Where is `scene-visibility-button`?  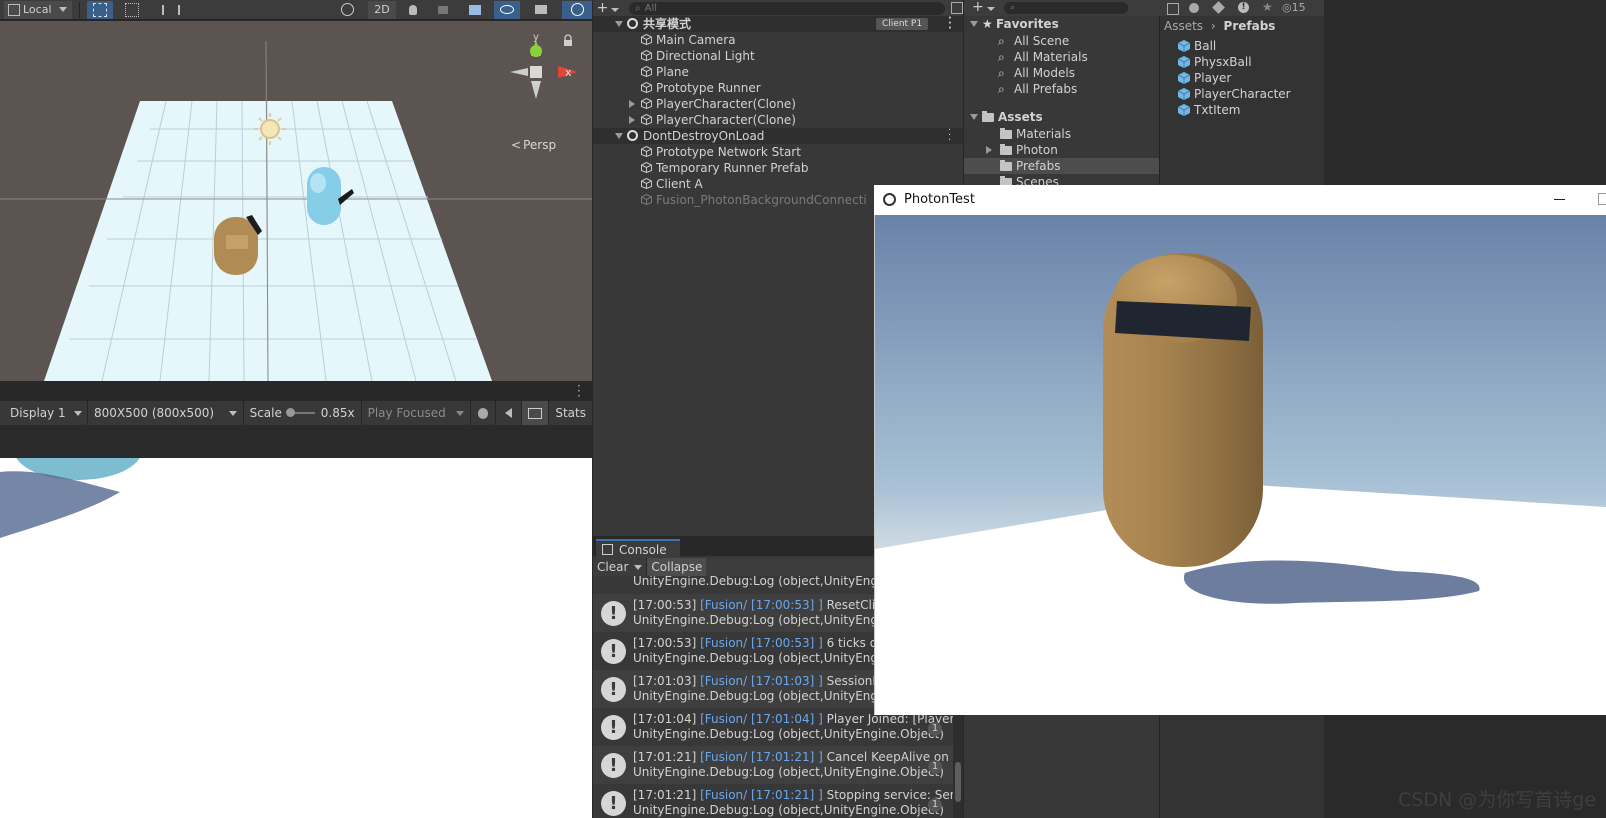
scene-visibility-button is located at coordinates (507, 9).